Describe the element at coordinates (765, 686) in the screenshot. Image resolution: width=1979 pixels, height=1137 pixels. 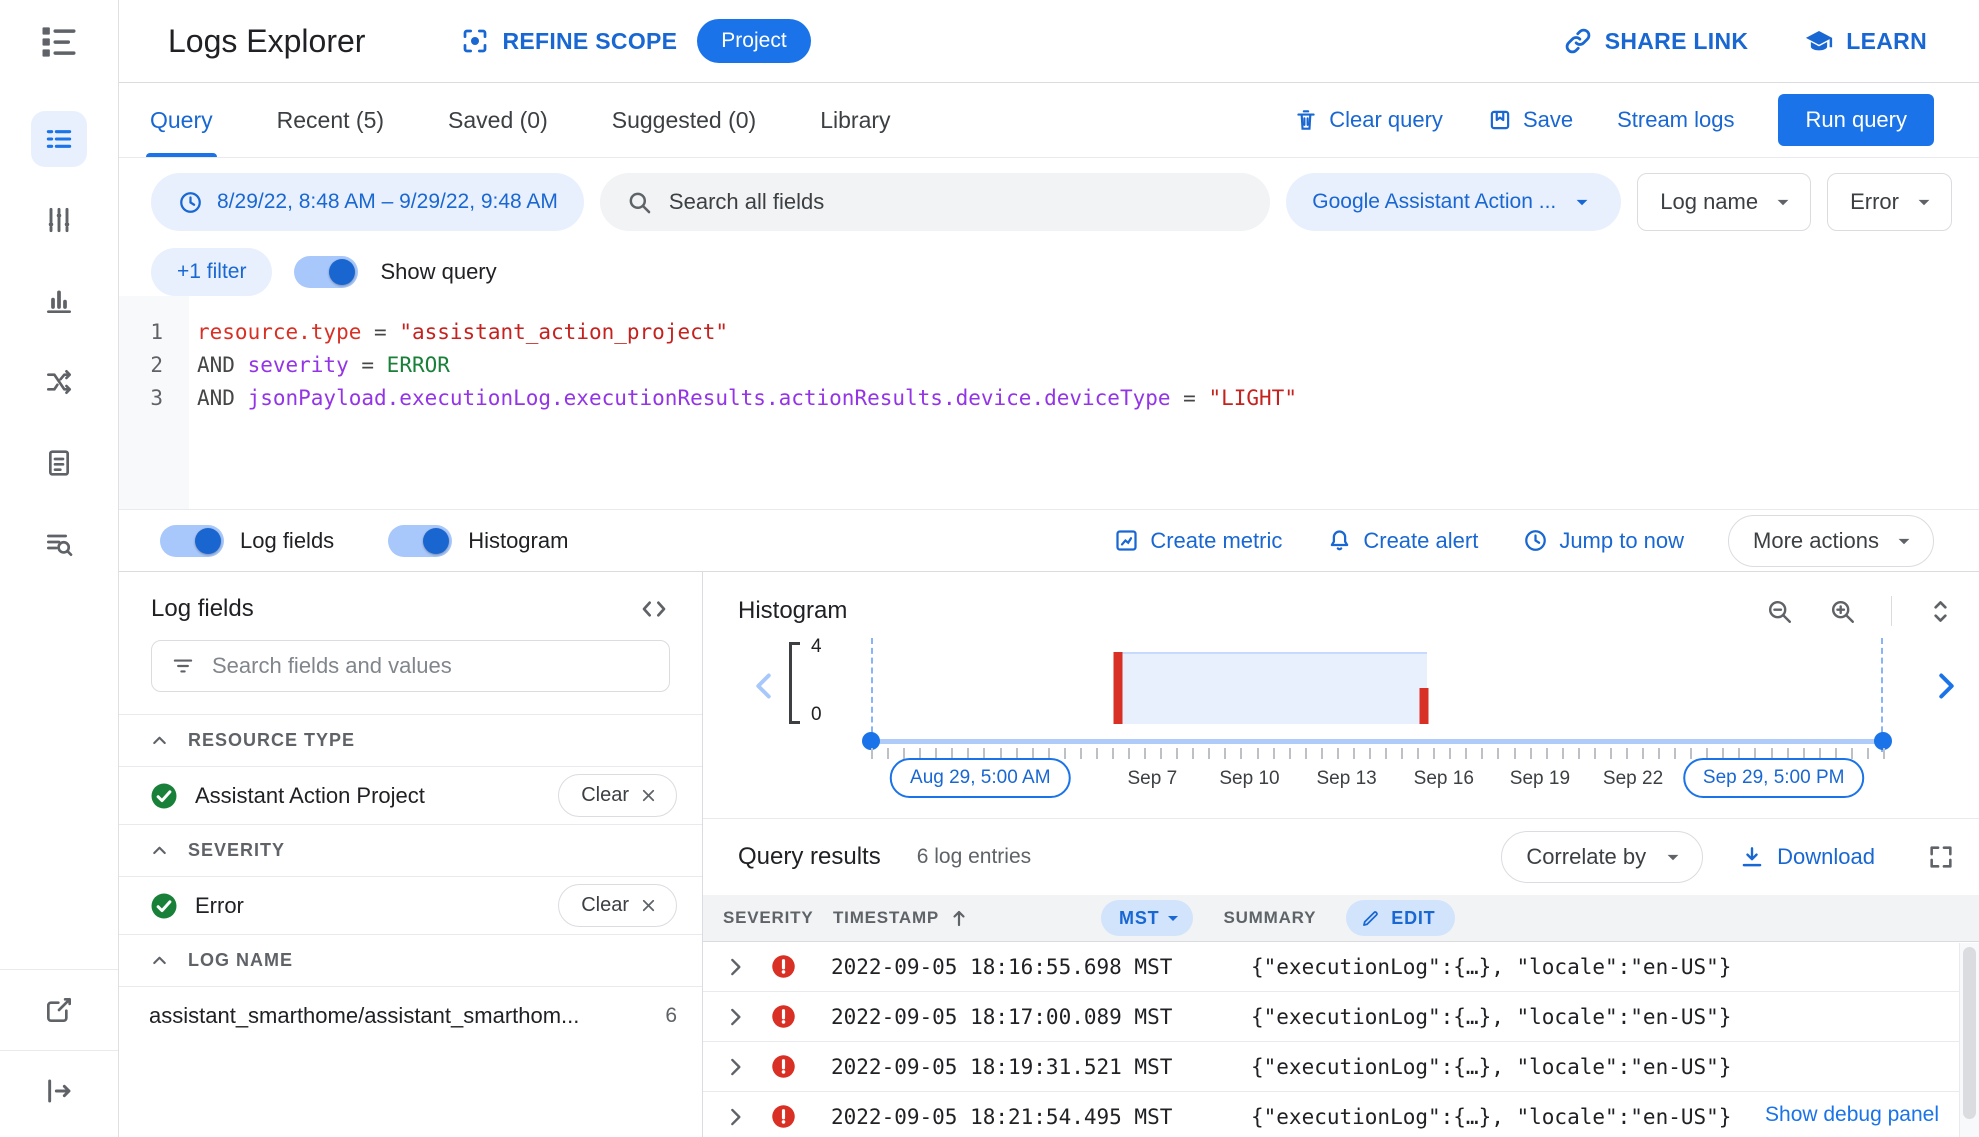
I see `histogram-prev-button` at that location.